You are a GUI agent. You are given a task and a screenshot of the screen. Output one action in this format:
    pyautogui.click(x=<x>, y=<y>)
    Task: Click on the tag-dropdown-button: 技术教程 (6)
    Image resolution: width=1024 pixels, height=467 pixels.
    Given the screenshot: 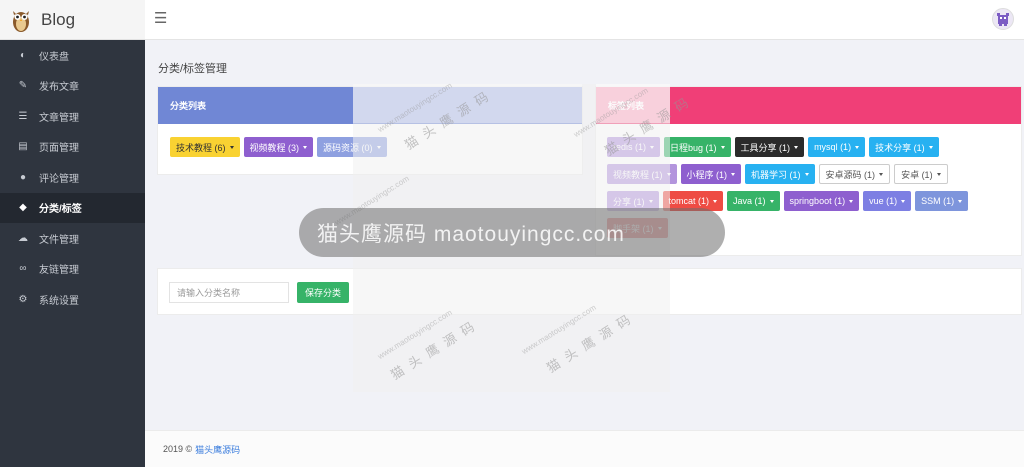 What is the action you would take?
    pyautogui.click(x=205, y=147)
    